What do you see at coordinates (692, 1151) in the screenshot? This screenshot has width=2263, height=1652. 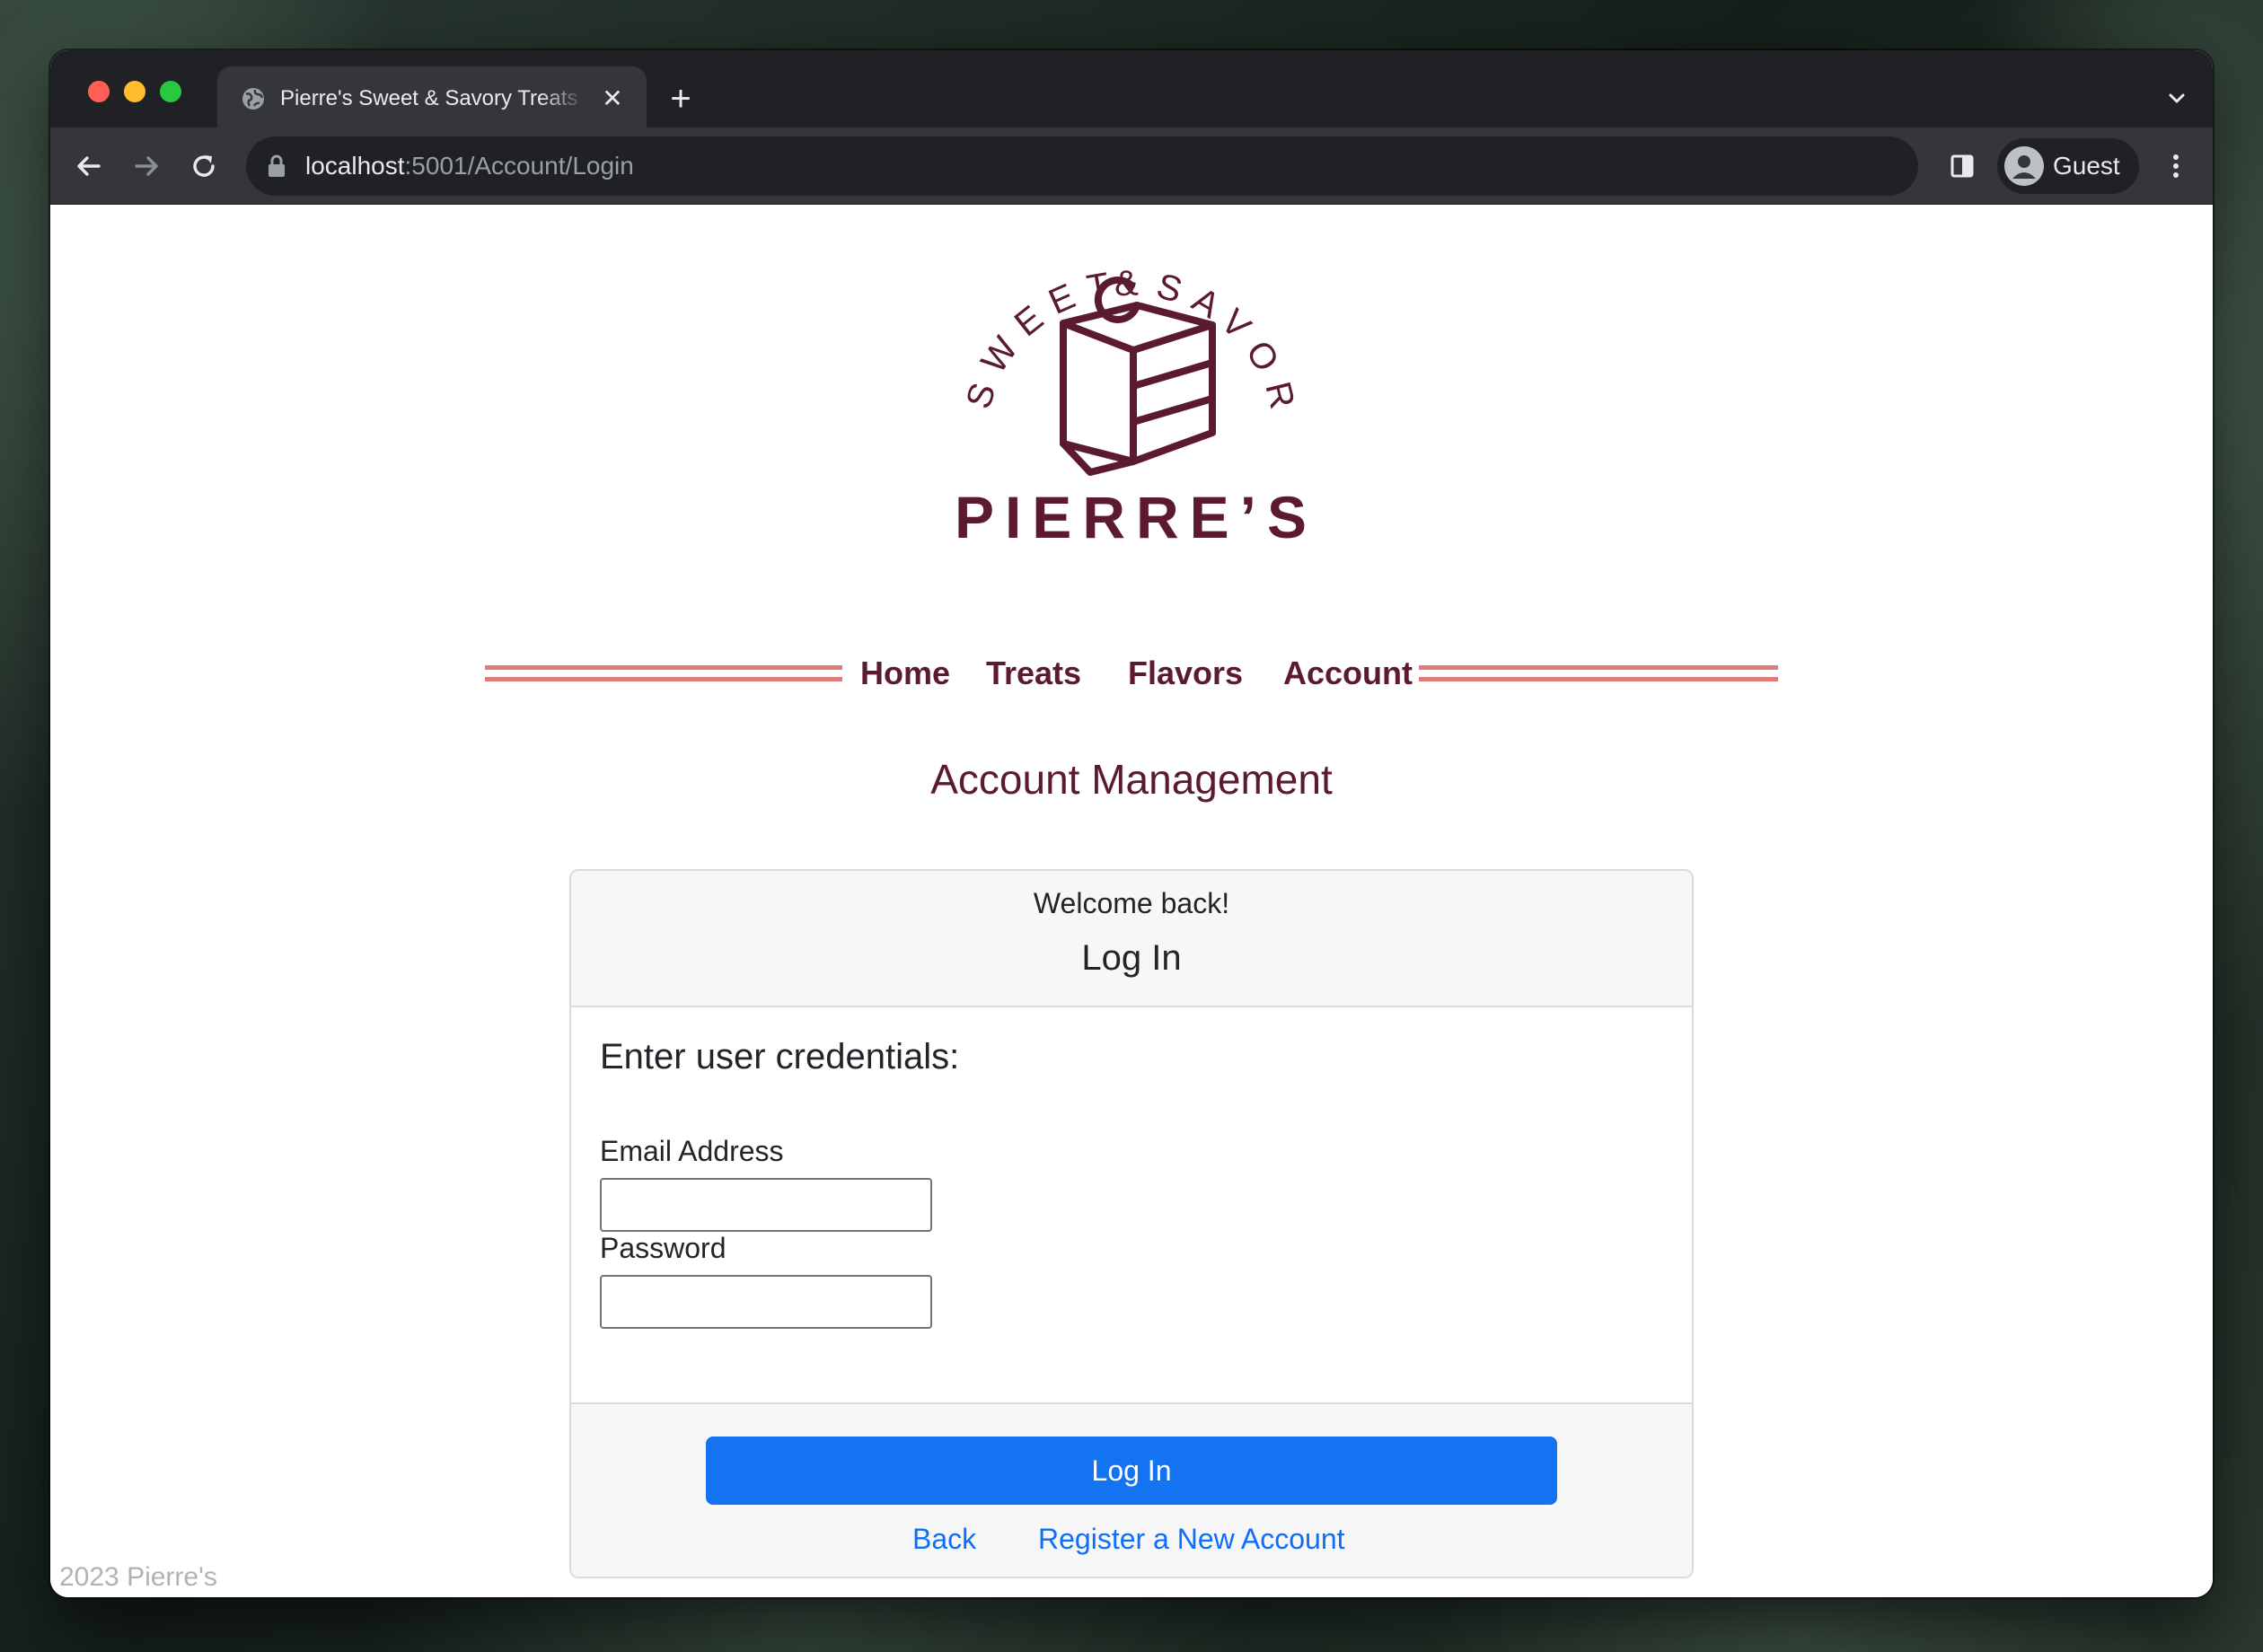 I see `email-label: Email Address` at bounding box center [692, 1151].